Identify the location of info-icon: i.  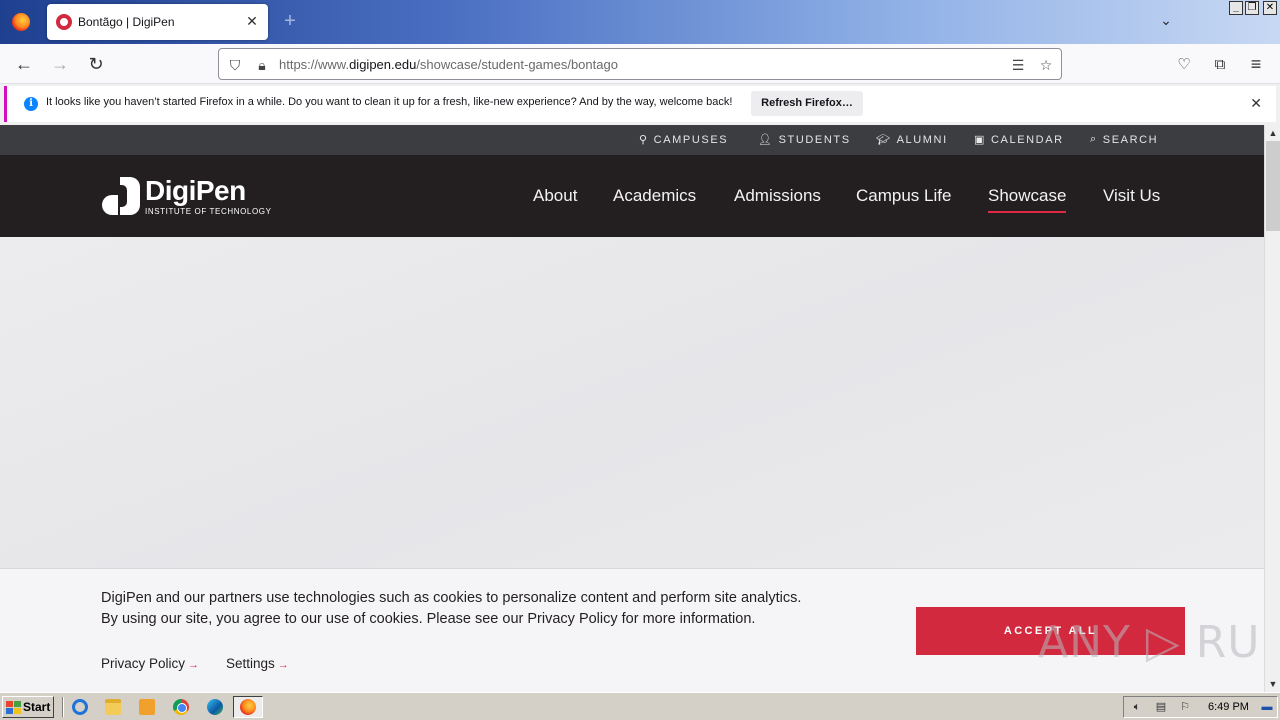
(31, 104).